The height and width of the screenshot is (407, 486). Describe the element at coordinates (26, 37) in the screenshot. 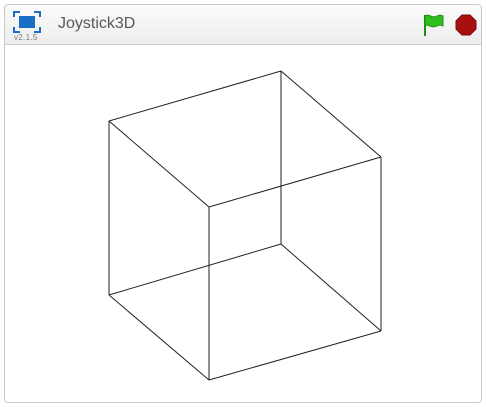

I see `version-label: v2.1.5` at that location.